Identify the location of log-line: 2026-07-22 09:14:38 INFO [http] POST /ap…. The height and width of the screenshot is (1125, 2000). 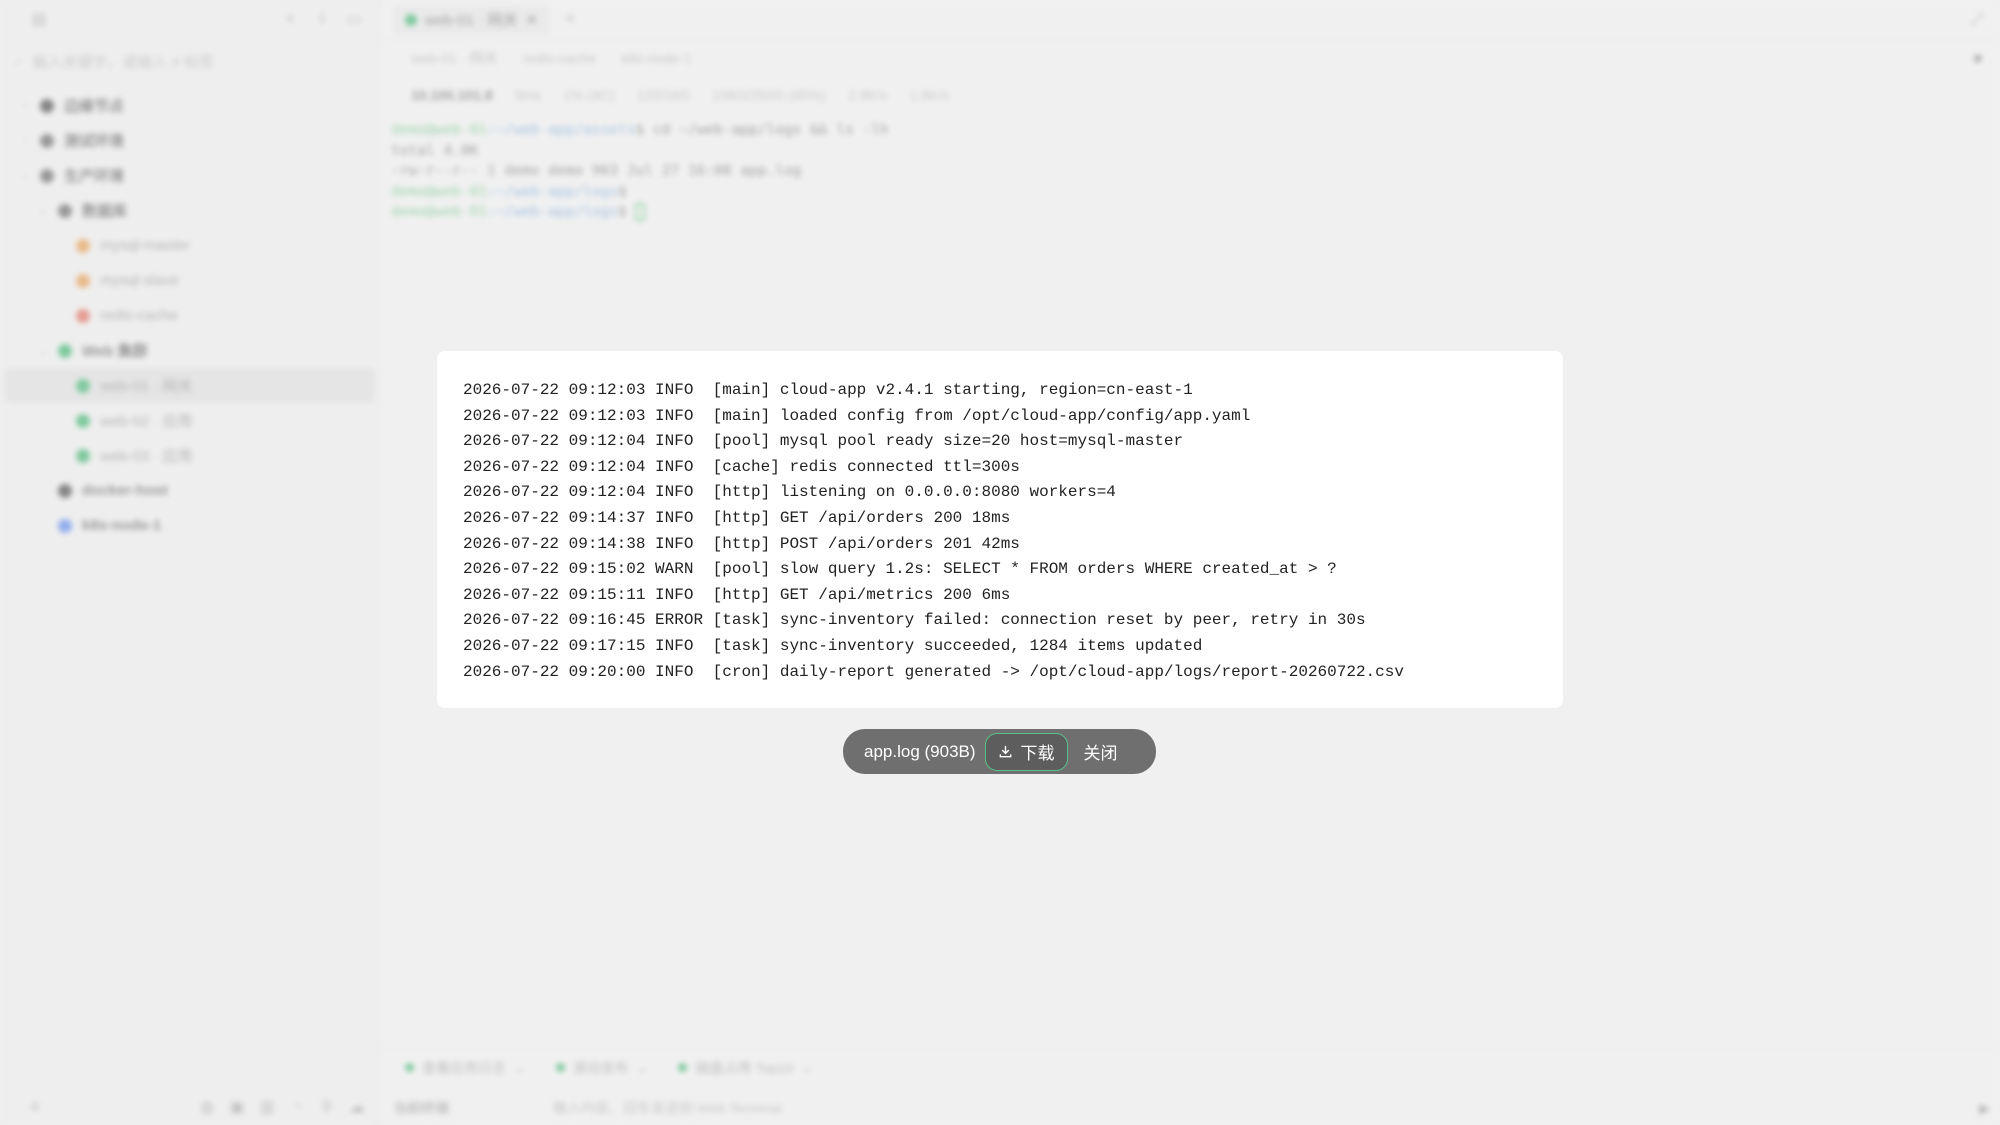
(741, 543).